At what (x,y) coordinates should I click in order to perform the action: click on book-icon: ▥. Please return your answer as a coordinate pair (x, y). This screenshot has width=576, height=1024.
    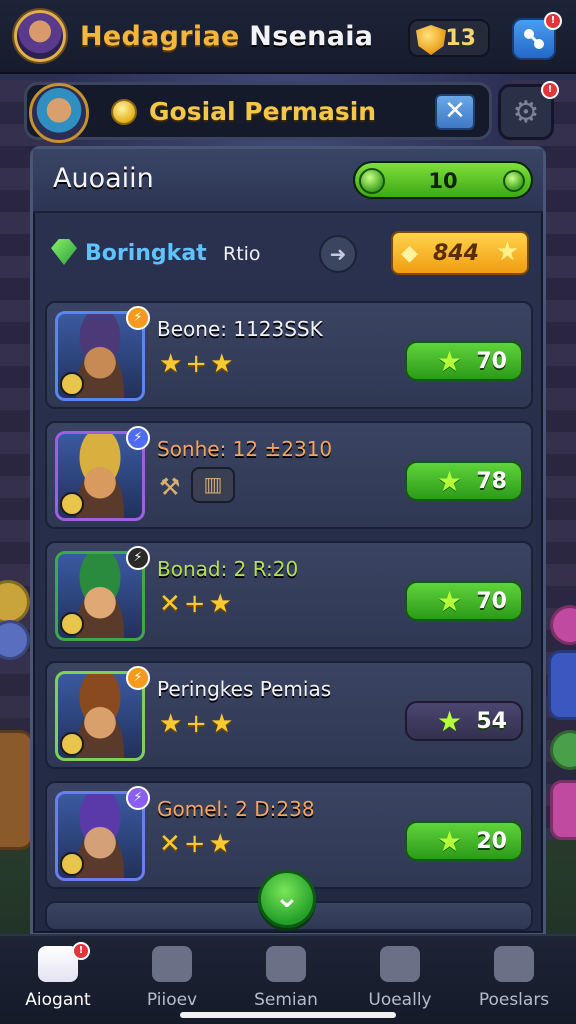
    Looking at the image, I should click on (213, 485).